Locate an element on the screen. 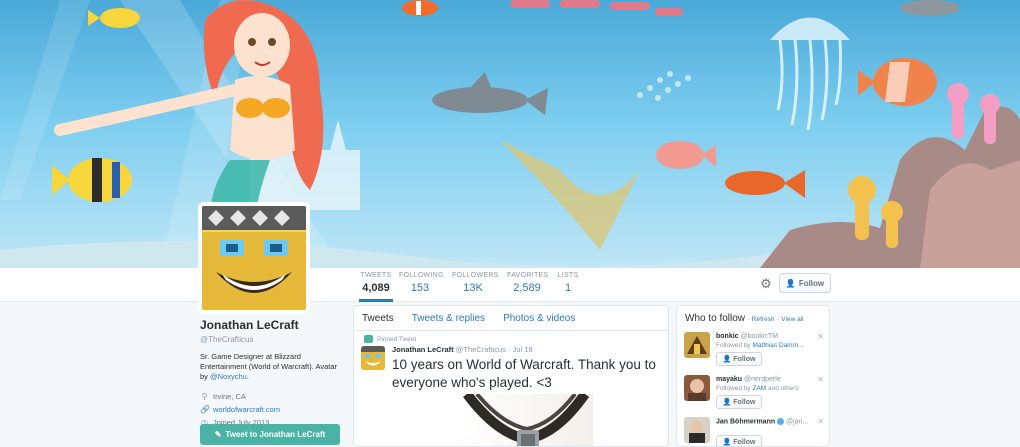  wtf-title: Who to follow is located at coordinates (715, 318).